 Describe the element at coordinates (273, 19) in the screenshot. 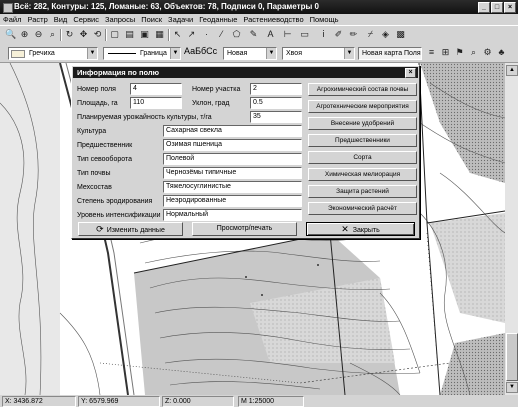

I see `menu-crop-production: Растениеводство` at that location.